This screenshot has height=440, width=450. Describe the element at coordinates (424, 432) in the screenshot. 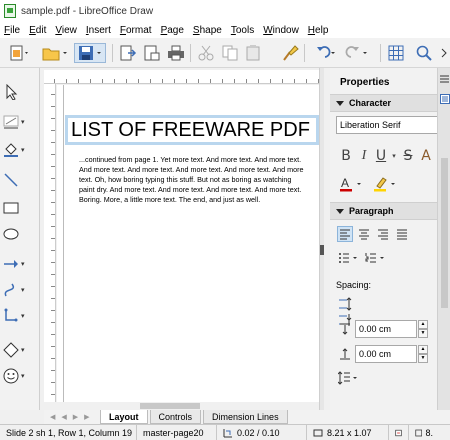

I see `zoom-info: 8.` at that location.